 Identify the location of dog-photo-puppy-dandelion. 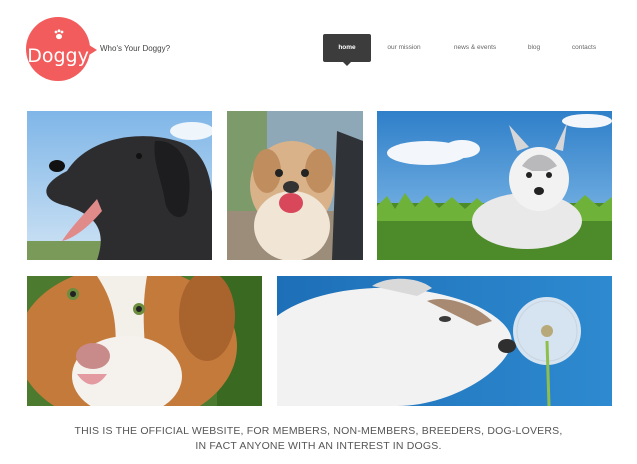
(444, 341).